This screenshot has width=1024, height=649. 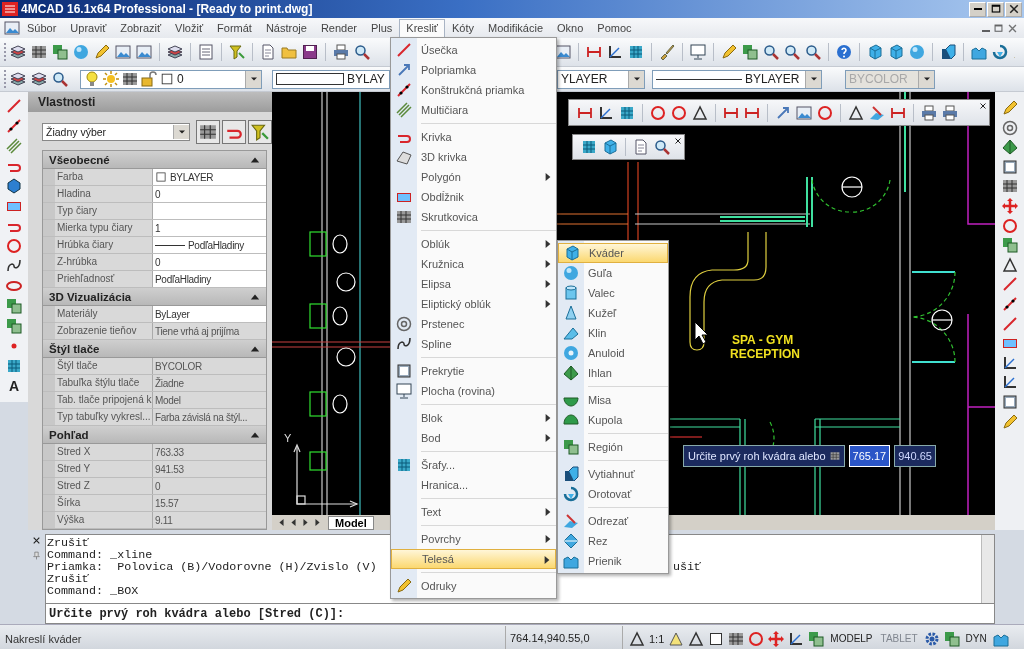 I want to click on arrow-left-icon, so click(x=281, y=522).